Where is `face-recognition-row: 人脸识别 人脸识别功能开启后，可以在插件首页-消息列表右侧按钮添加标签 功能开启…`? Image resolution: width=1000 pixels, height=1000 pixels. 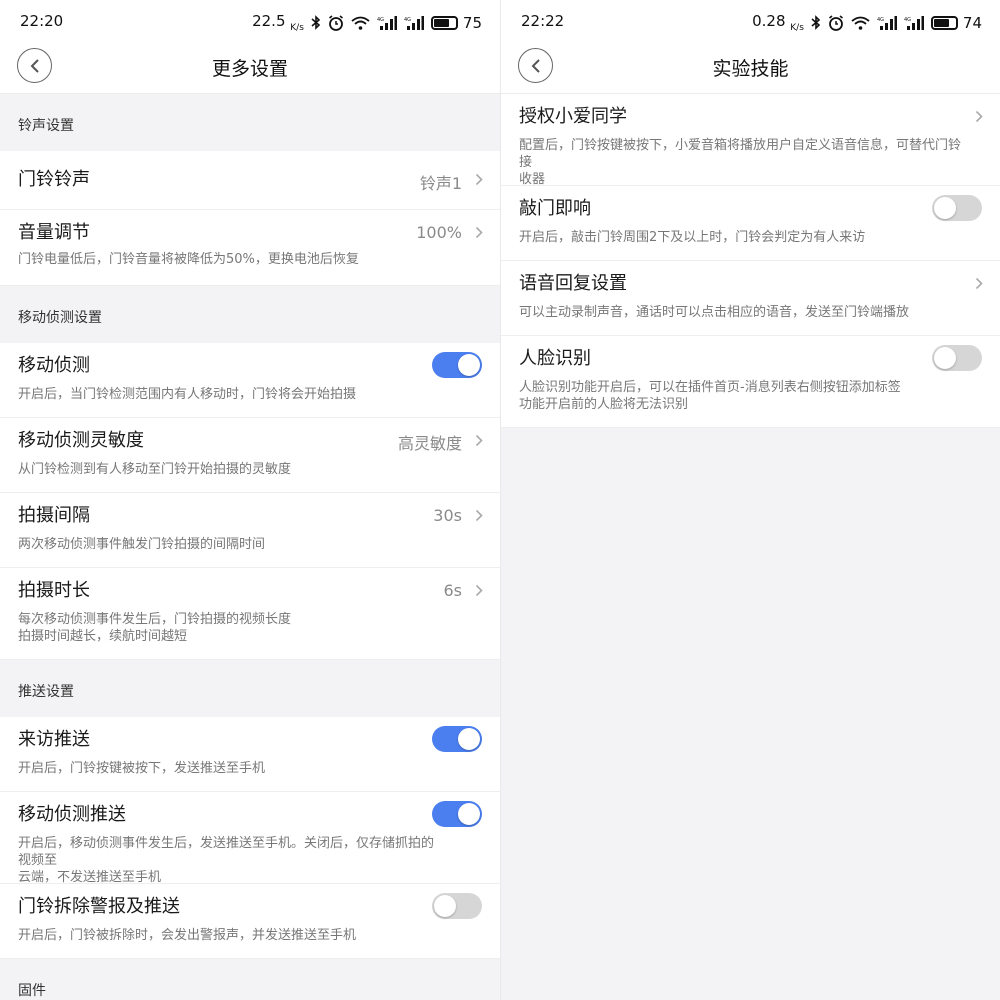
face-recognition-row: 人脸识别 人脸识别功能开启后，可以在插件首页-消息列表右侧按钮添加标签 功能开启… is located at coordinates (750, 382).